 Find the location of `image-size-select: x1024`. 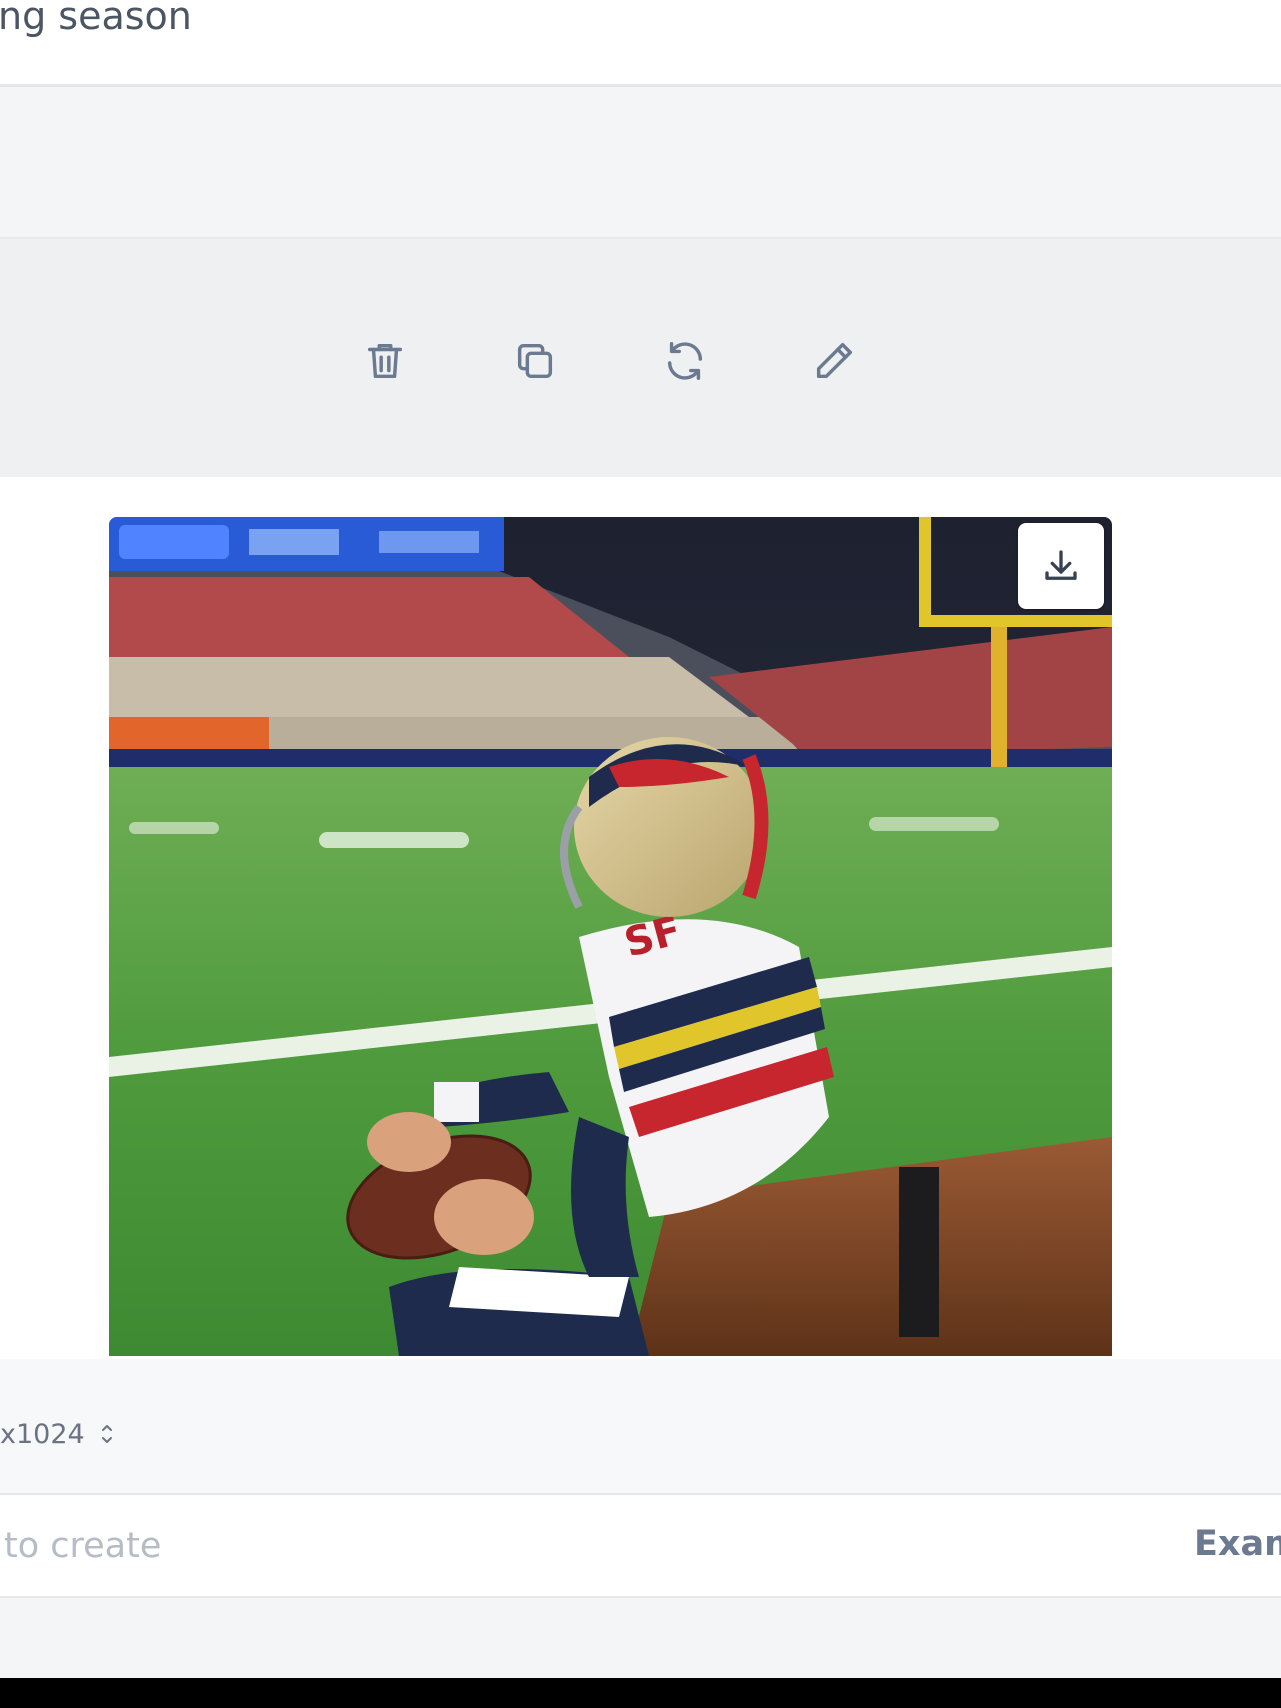

image-size-select: x1024 is located at coordinates (57, 1434).